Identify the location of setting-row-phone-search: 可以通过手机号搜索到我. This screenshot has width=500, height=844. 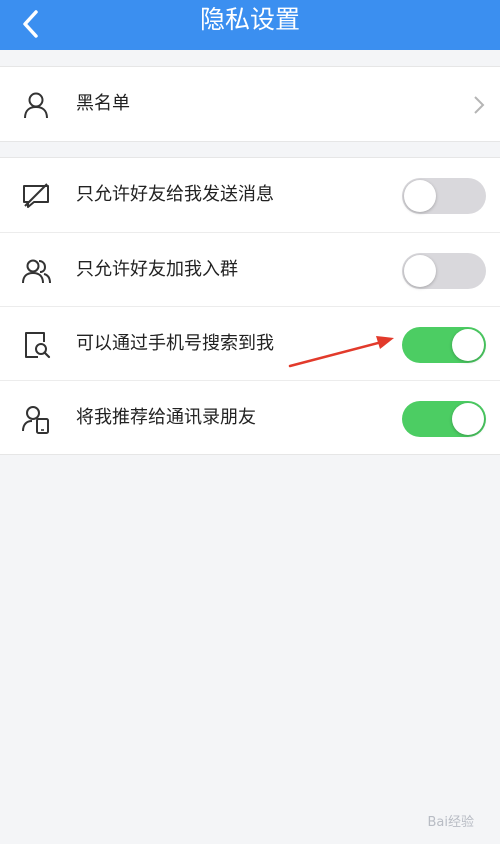
(250, 343).